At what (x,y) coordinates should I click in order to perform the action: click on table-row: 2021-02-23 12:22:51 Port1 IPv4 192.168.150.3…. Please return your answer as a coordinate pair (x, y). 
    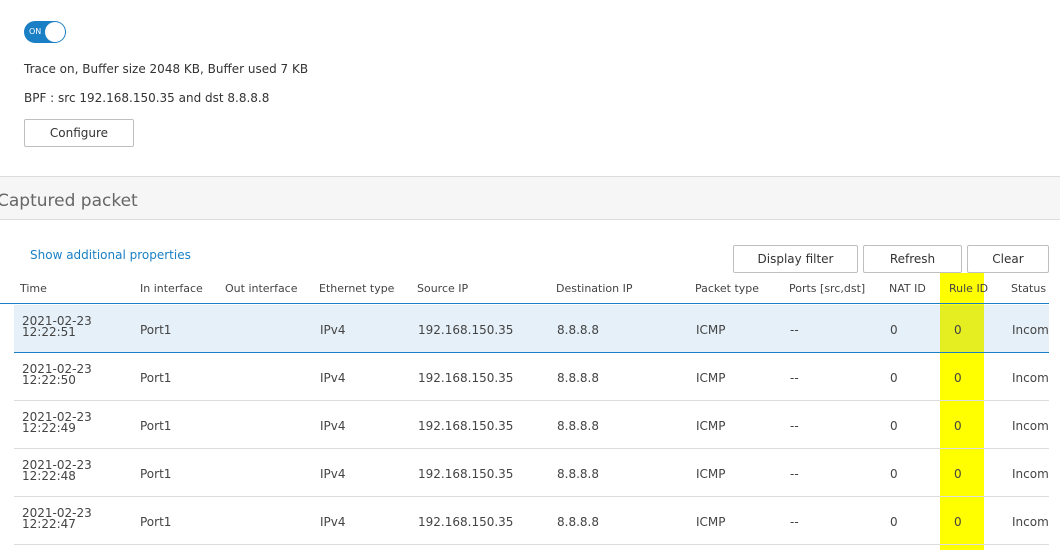
    Looking at the image, I should click on (531, 329).